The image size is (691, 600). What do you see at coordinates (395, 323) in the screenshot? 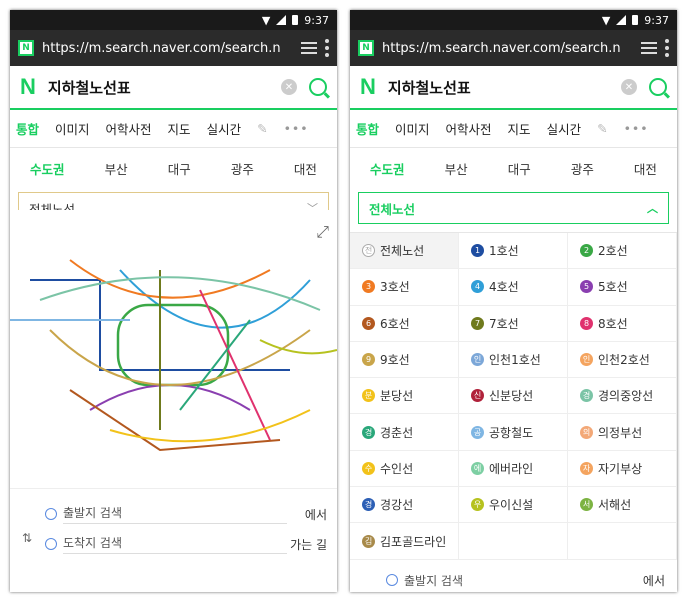
I see `line-option-label: 6호선` at bounding box center [395, 323].